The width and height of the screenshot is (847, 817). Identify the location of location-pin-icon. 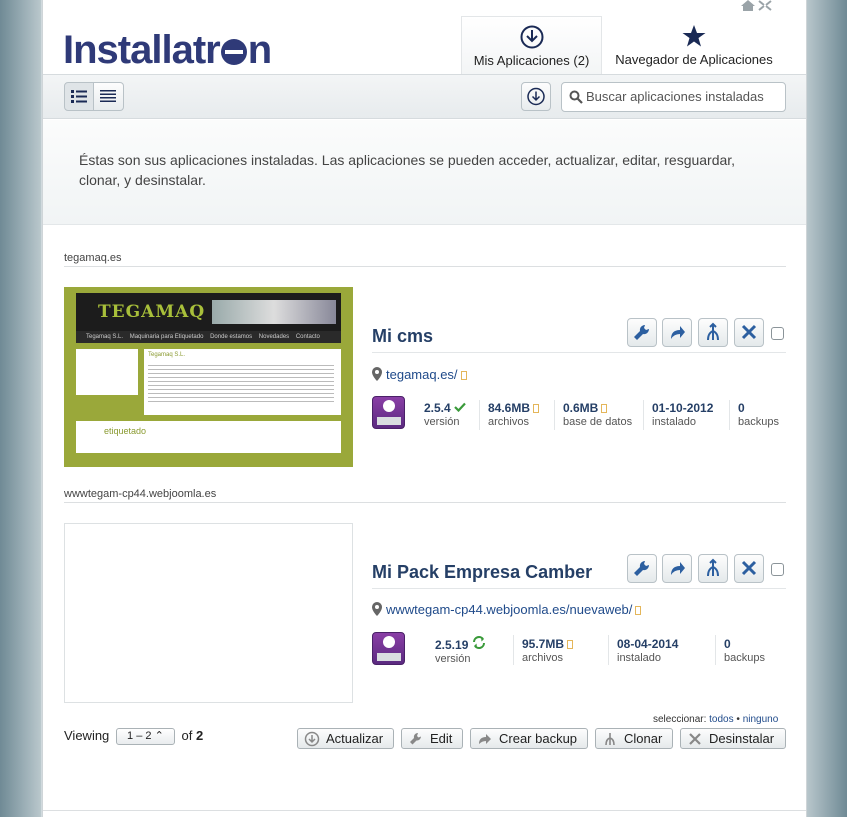
(377, 609).